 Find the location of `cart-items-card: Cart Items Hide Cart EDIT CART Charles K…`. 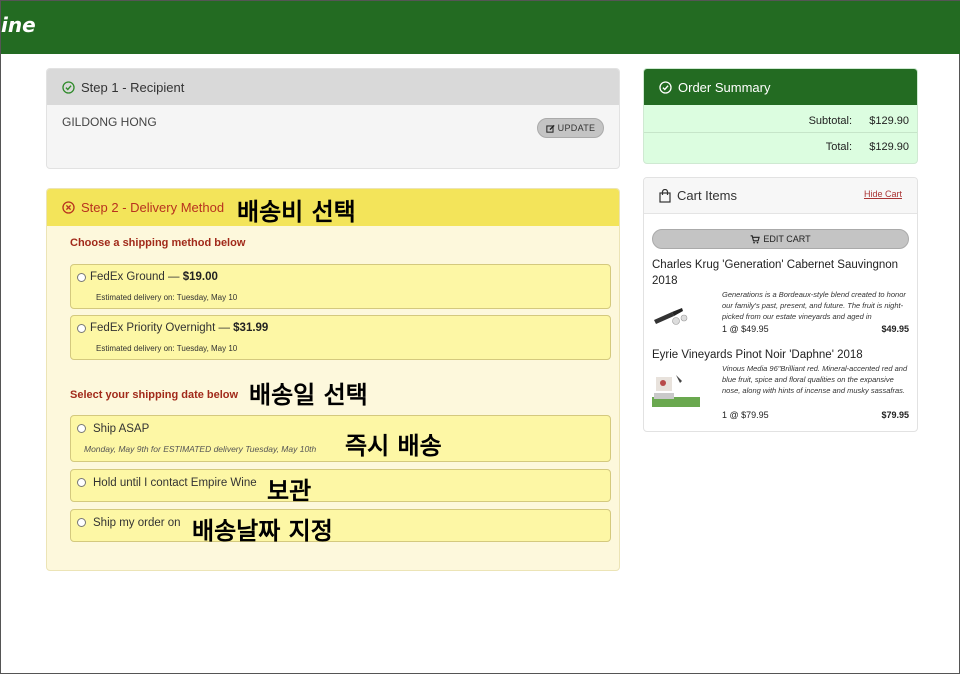

cart-items-card: Cart Items Hide Cart EDIT CART Charles K… is located at coordinates (780, 304).